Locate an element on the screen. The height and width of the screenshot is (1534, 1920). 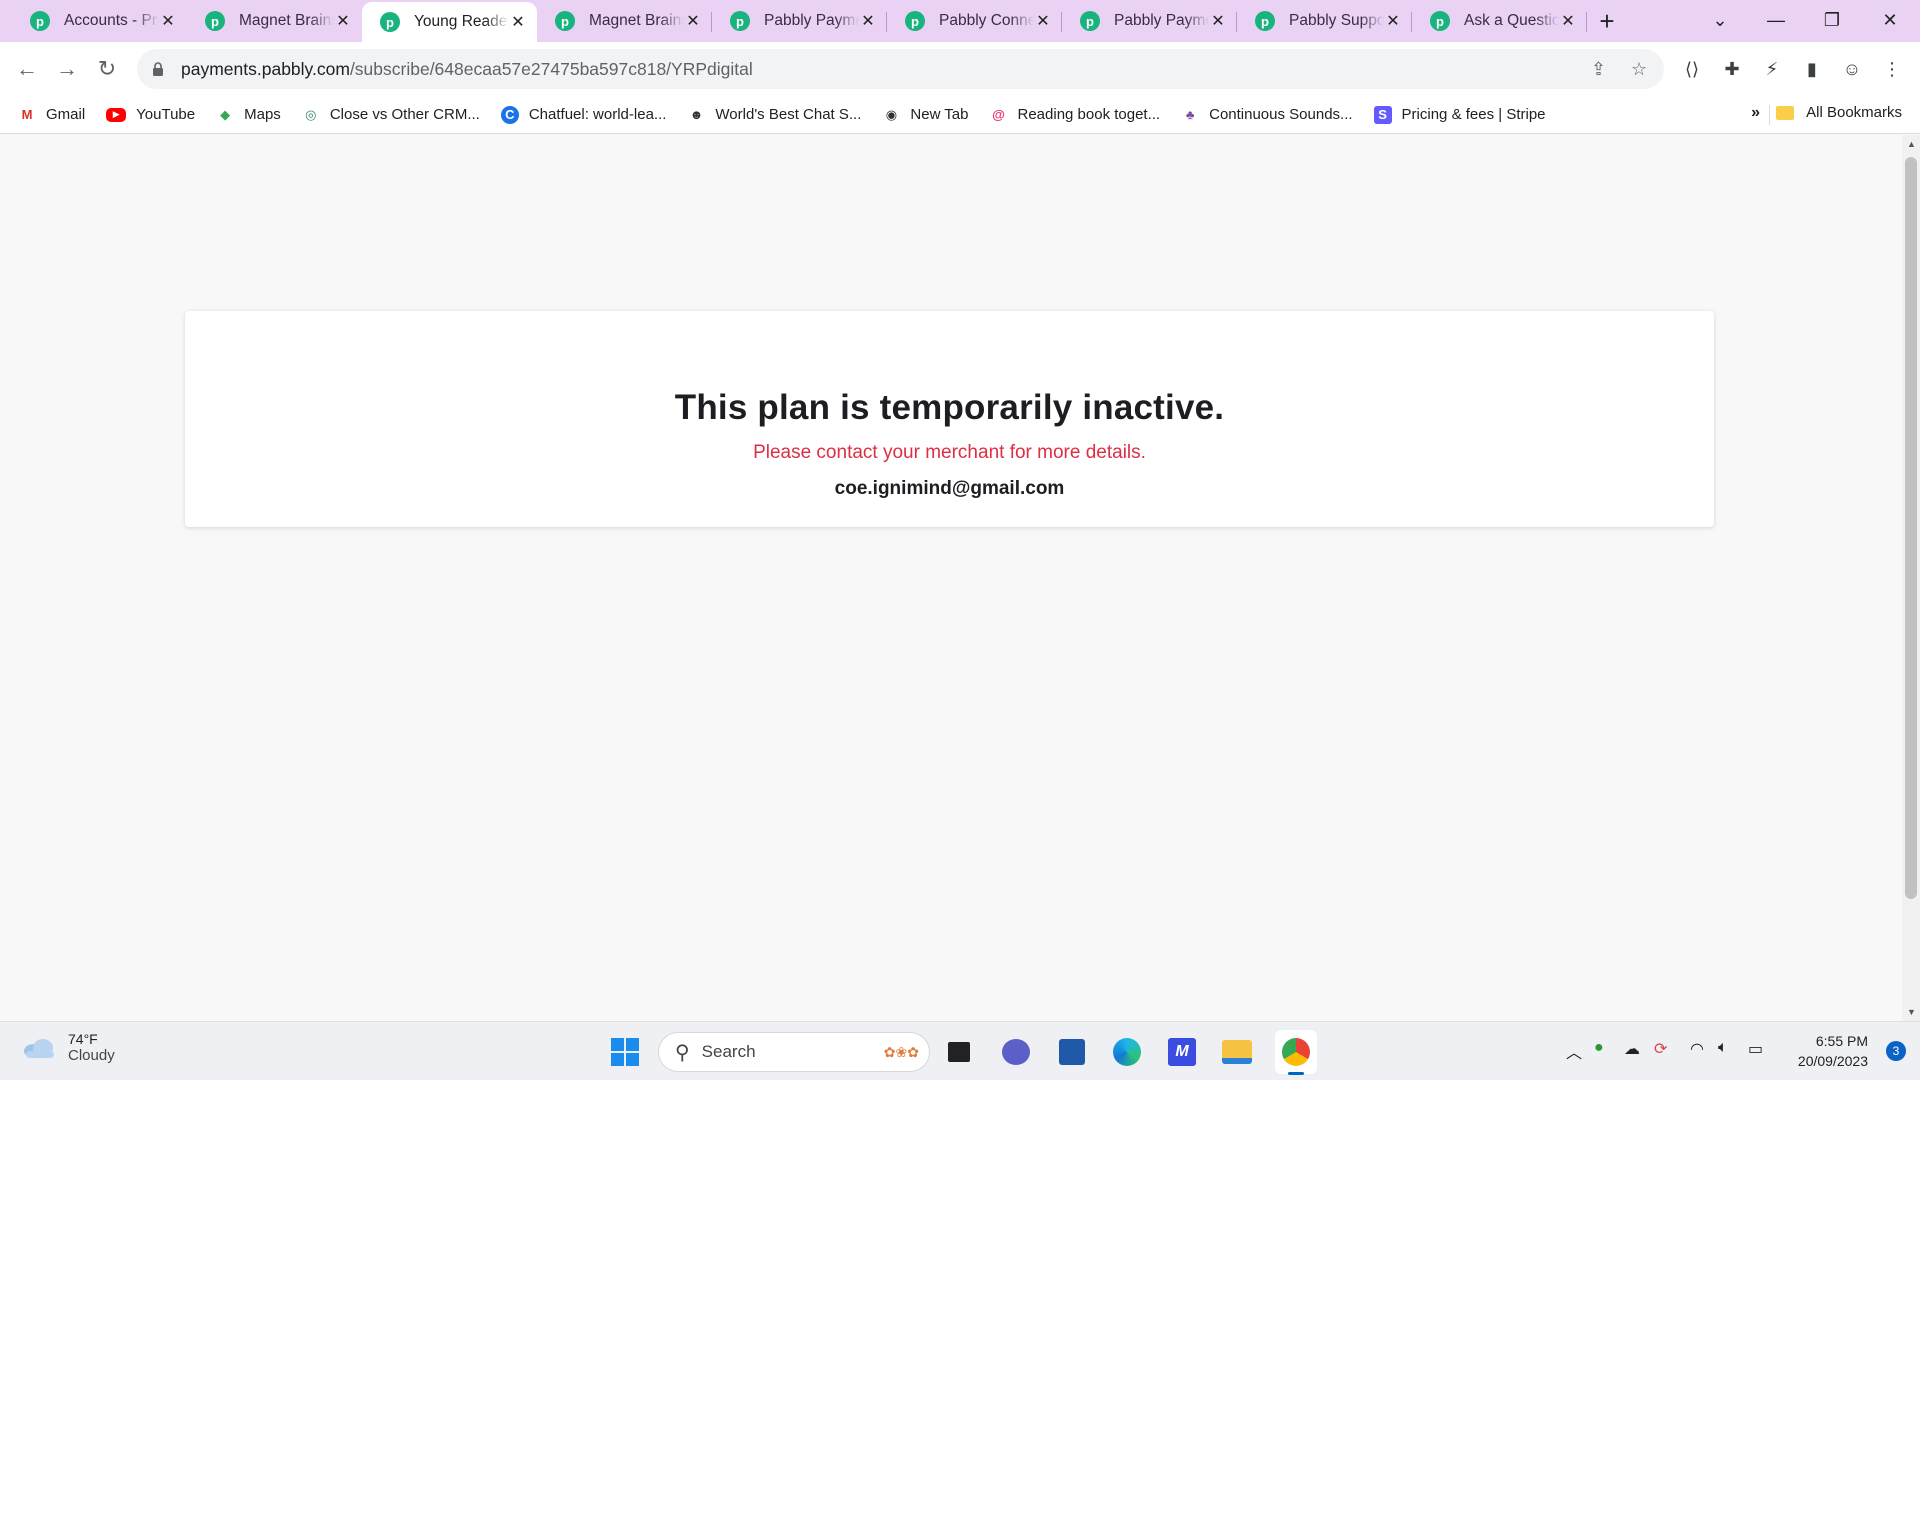
gmail-icon: M is located at coordinates (27, 114).